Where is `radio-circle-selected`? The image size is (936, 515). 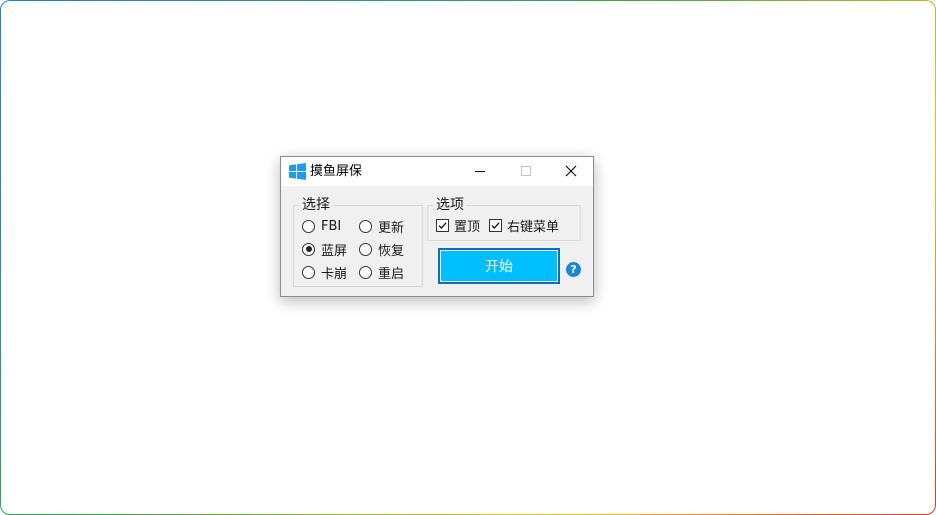 radio-circle-selected is located at coordinates (308, 249).